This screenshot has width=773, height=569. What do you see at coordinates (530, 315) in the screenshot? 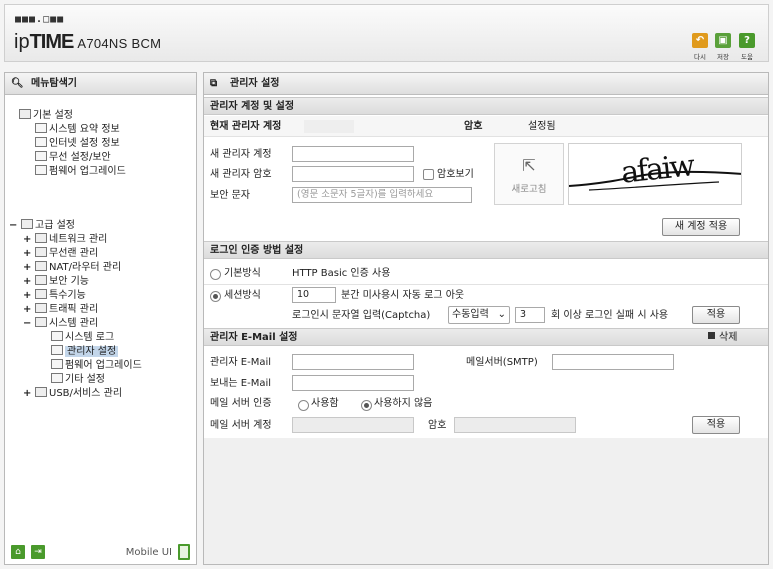
I see `fail-count-input: 3` at bounding box center [530, 315].